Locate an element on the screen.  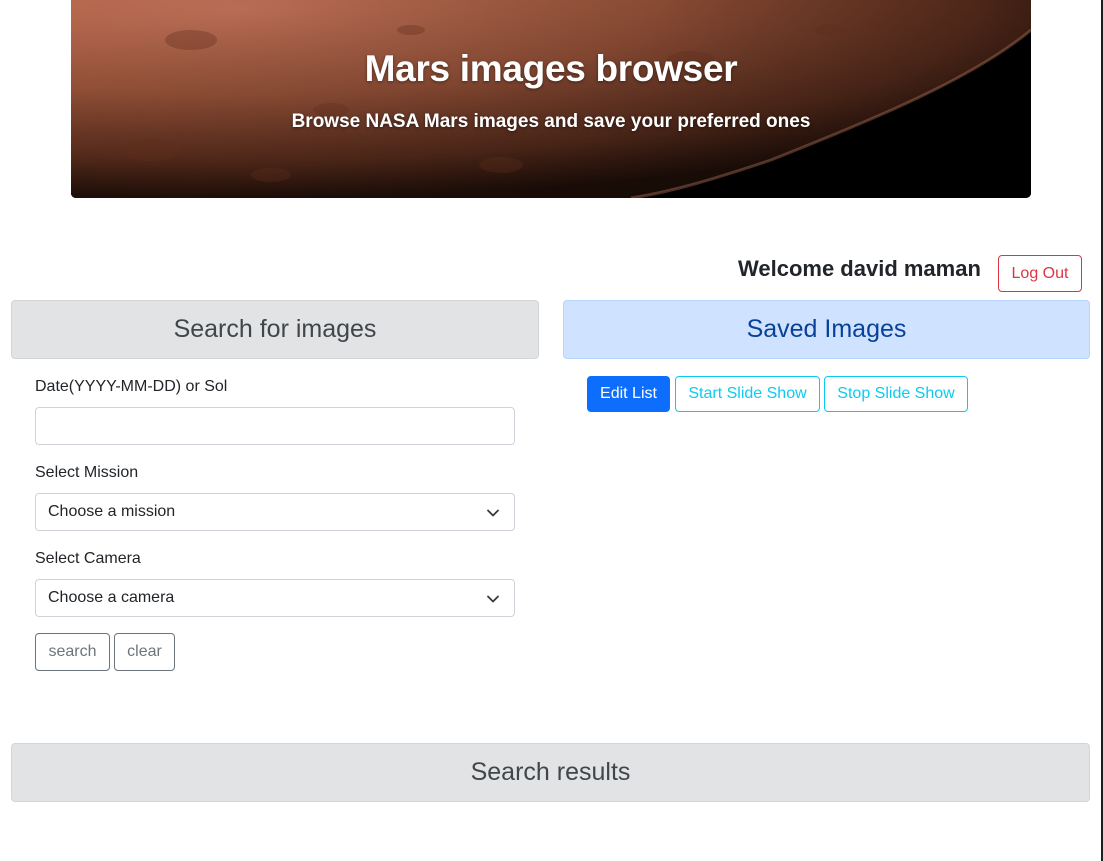
search-button: search is located at coordinates (72, 652).